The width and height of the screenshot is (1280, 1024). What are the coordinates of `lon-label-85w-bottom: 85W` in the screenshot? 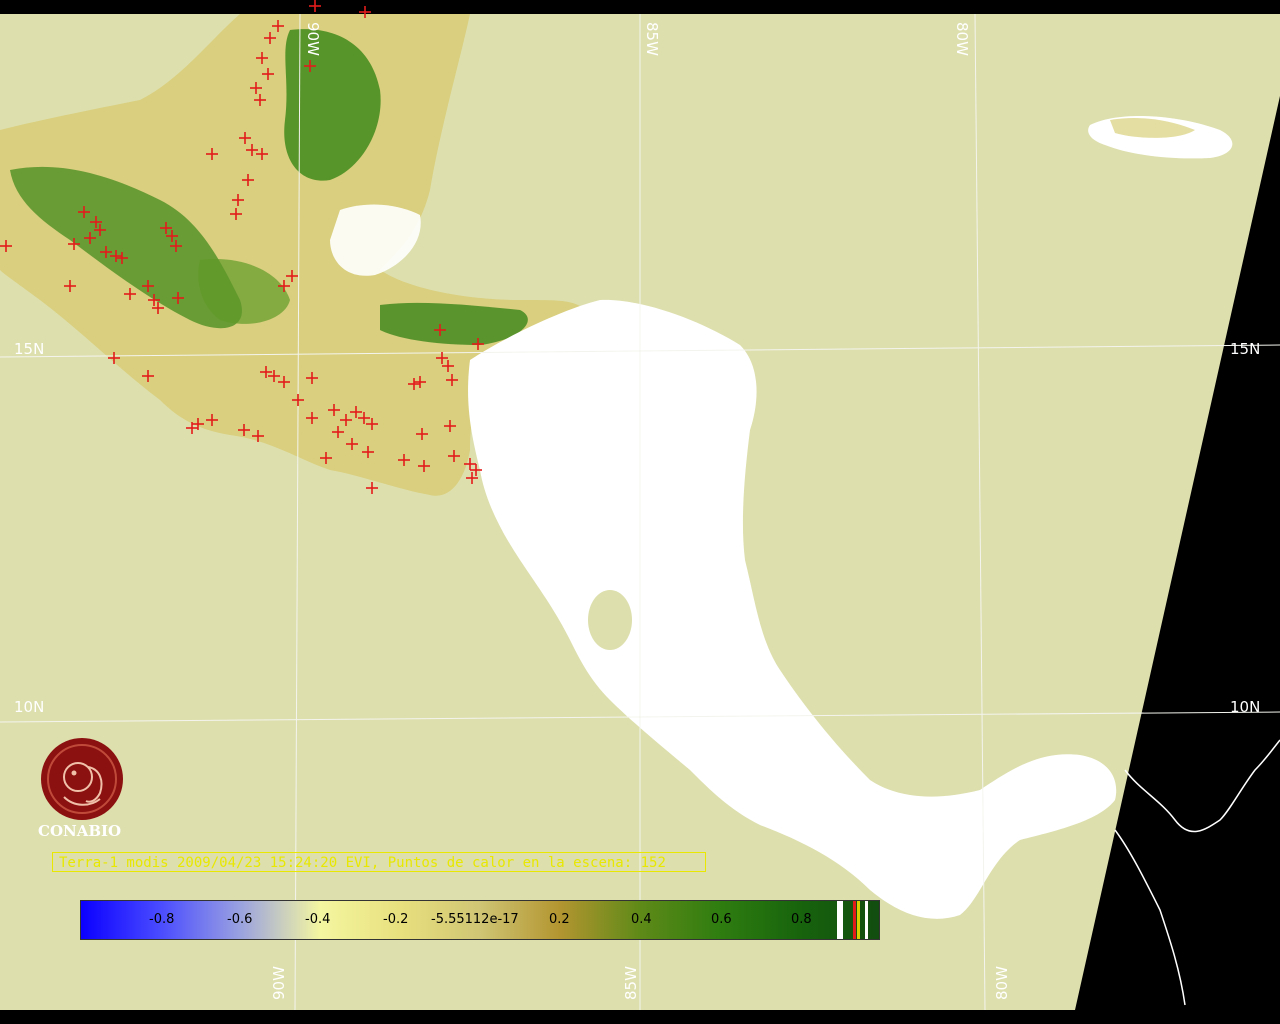 It's located at (631, 983).